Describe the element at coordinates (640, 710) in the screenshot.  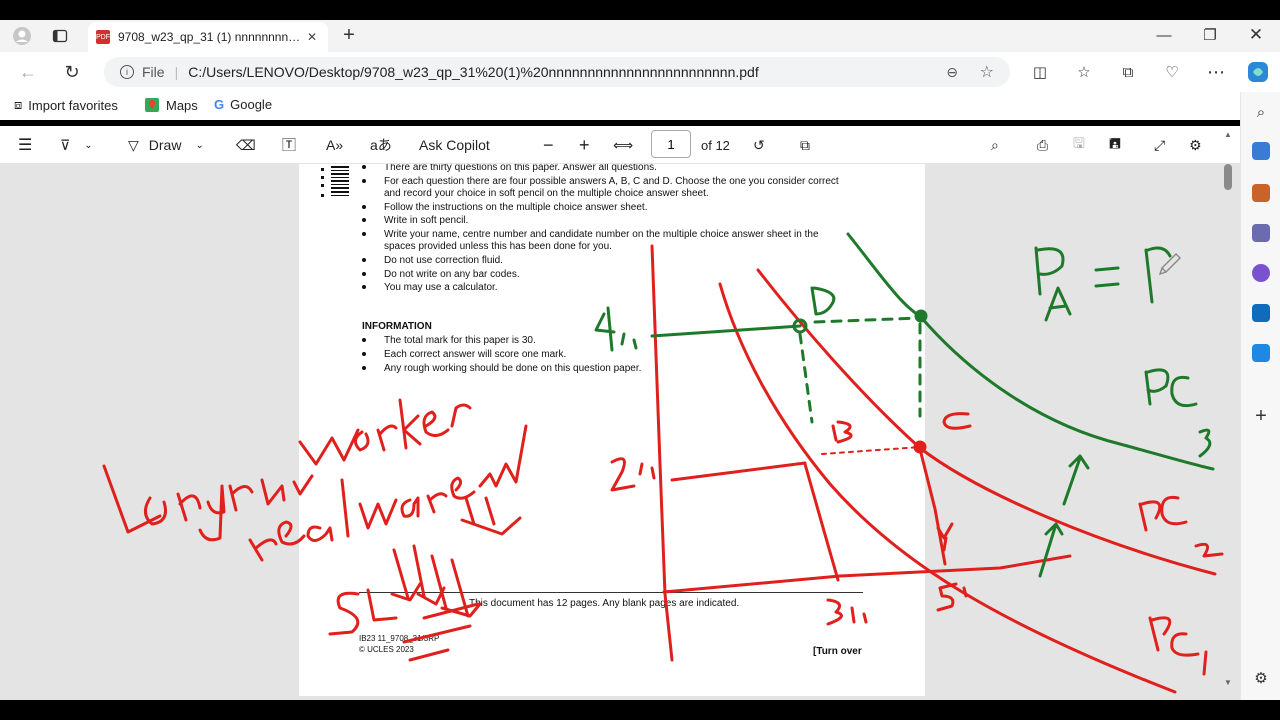
I see `os-bottom-bar` at that location.